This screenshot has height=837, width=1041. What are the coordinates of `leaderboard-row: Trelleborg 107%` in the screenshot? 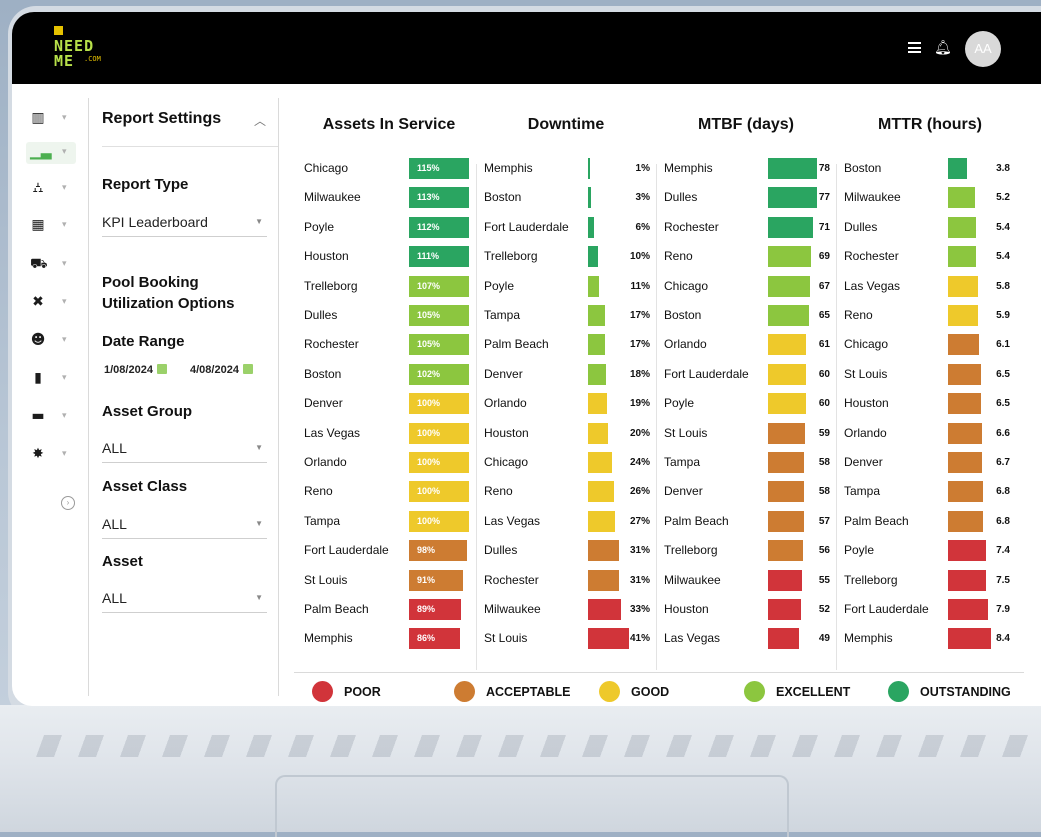 It's located at (386, 286).